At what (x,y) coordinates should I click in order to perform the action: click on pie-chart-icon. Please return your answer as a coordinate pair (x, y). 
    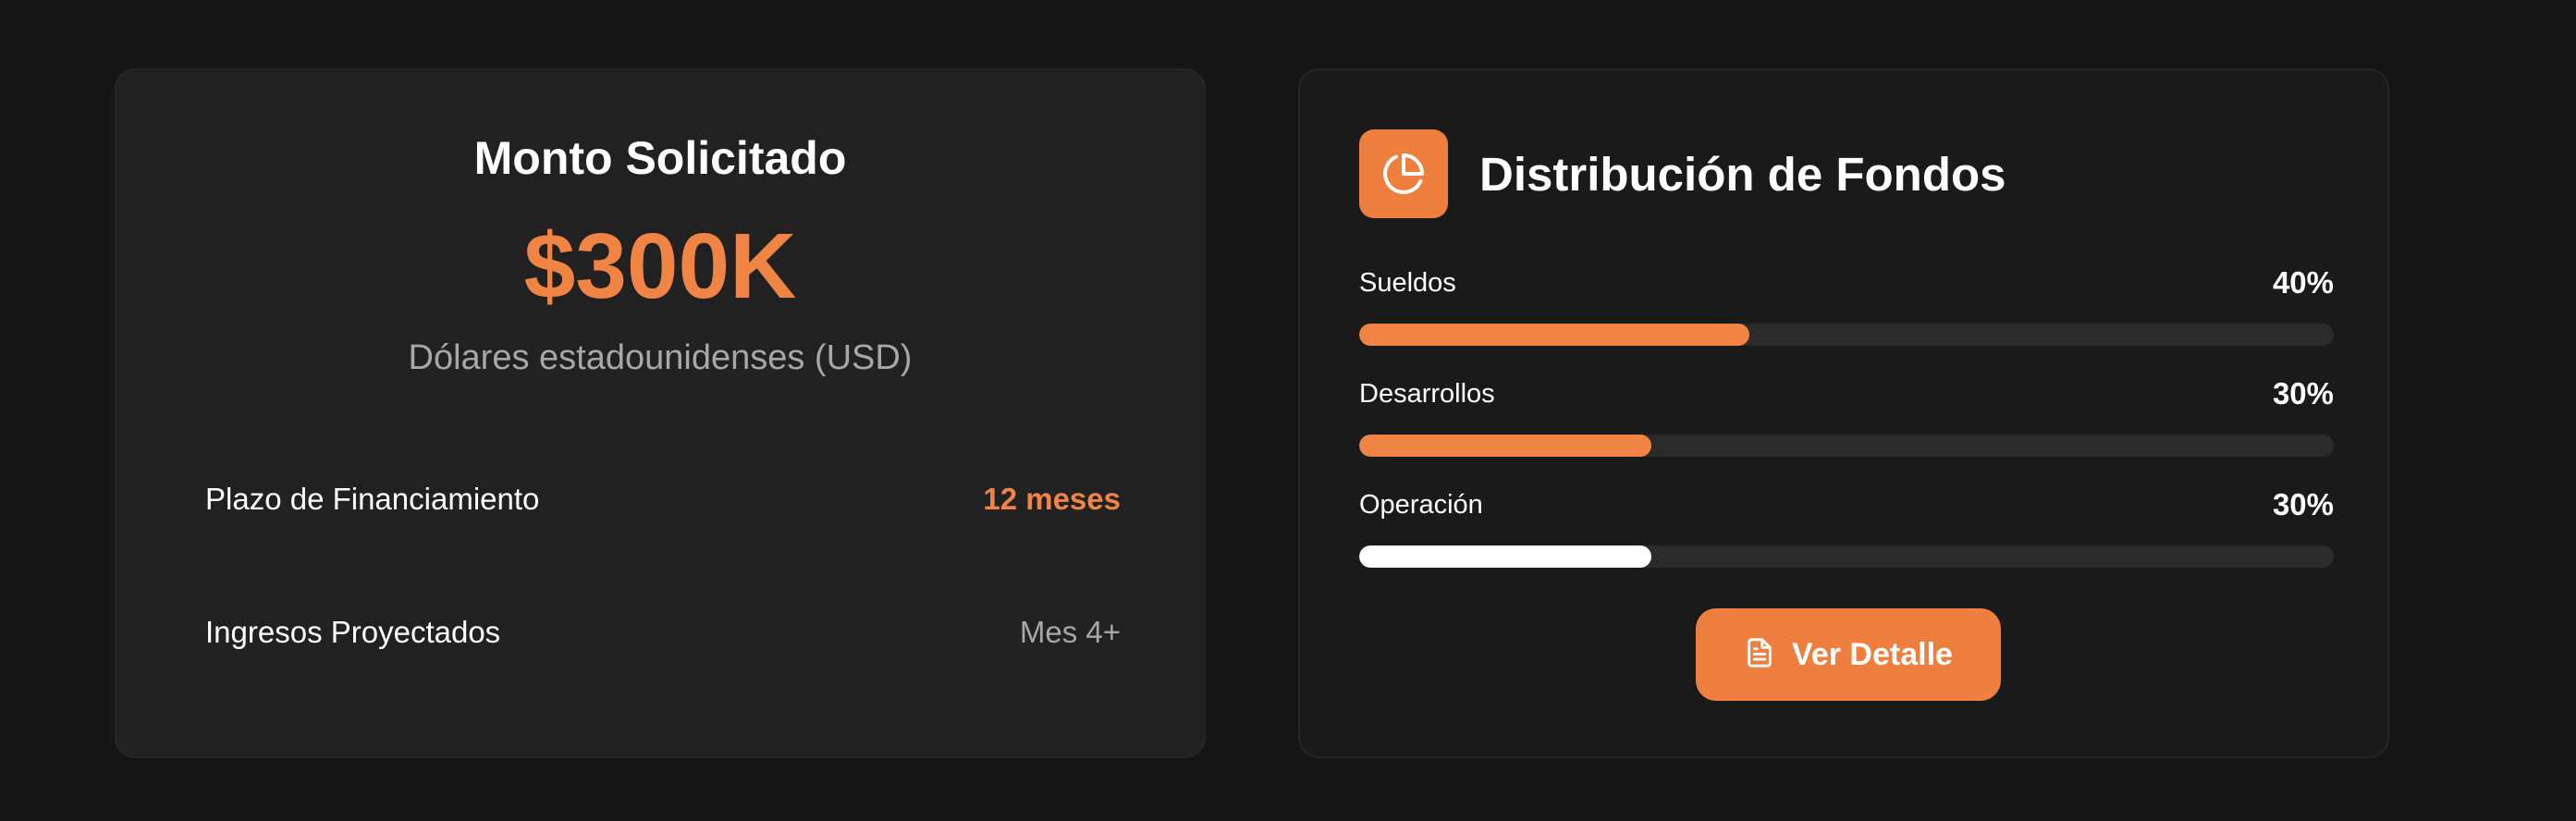
    Looking at the image, I should click on (1403, 173).